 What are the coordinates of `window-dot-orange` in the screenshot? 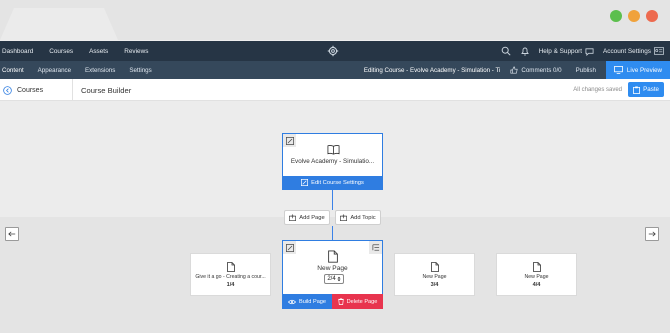 It's located at (634, 16).